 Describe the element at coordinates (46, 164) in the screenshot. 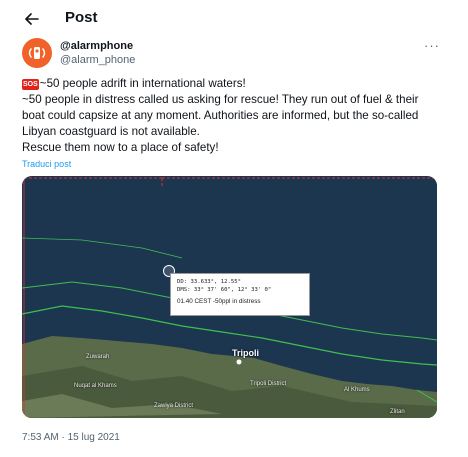

I see `translate-post-link: Traduci post` at that location.